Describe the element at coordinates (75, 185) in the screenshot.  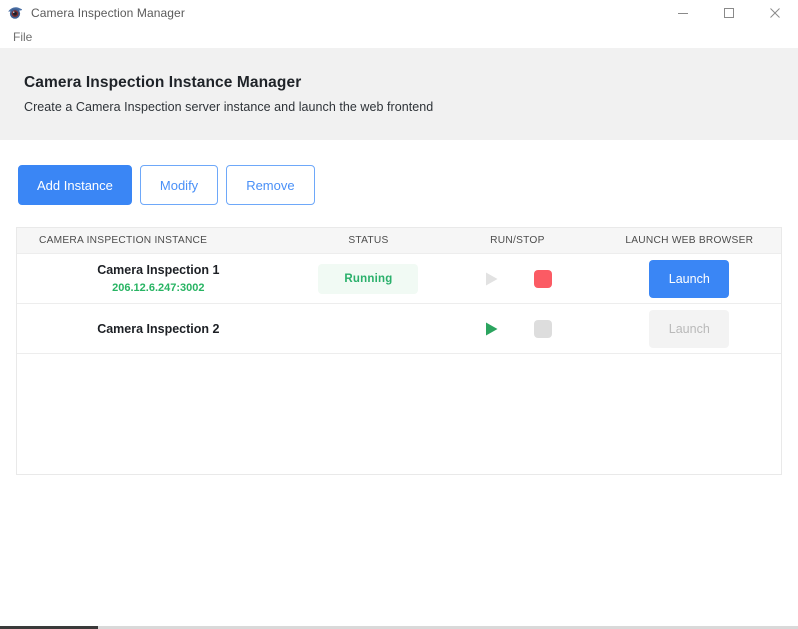
I see `add-instance-button: Add Instance` at that location.